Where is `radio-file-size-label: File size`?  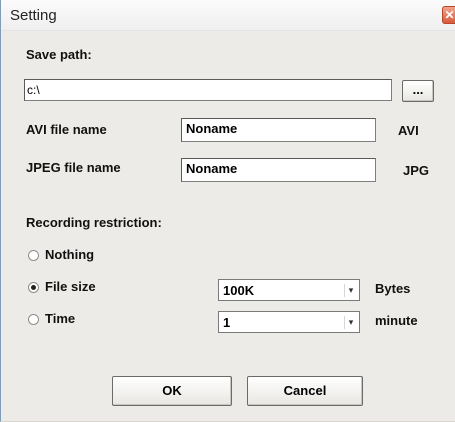
radio-file-size-label: File size is located at coordinates (70, 286).